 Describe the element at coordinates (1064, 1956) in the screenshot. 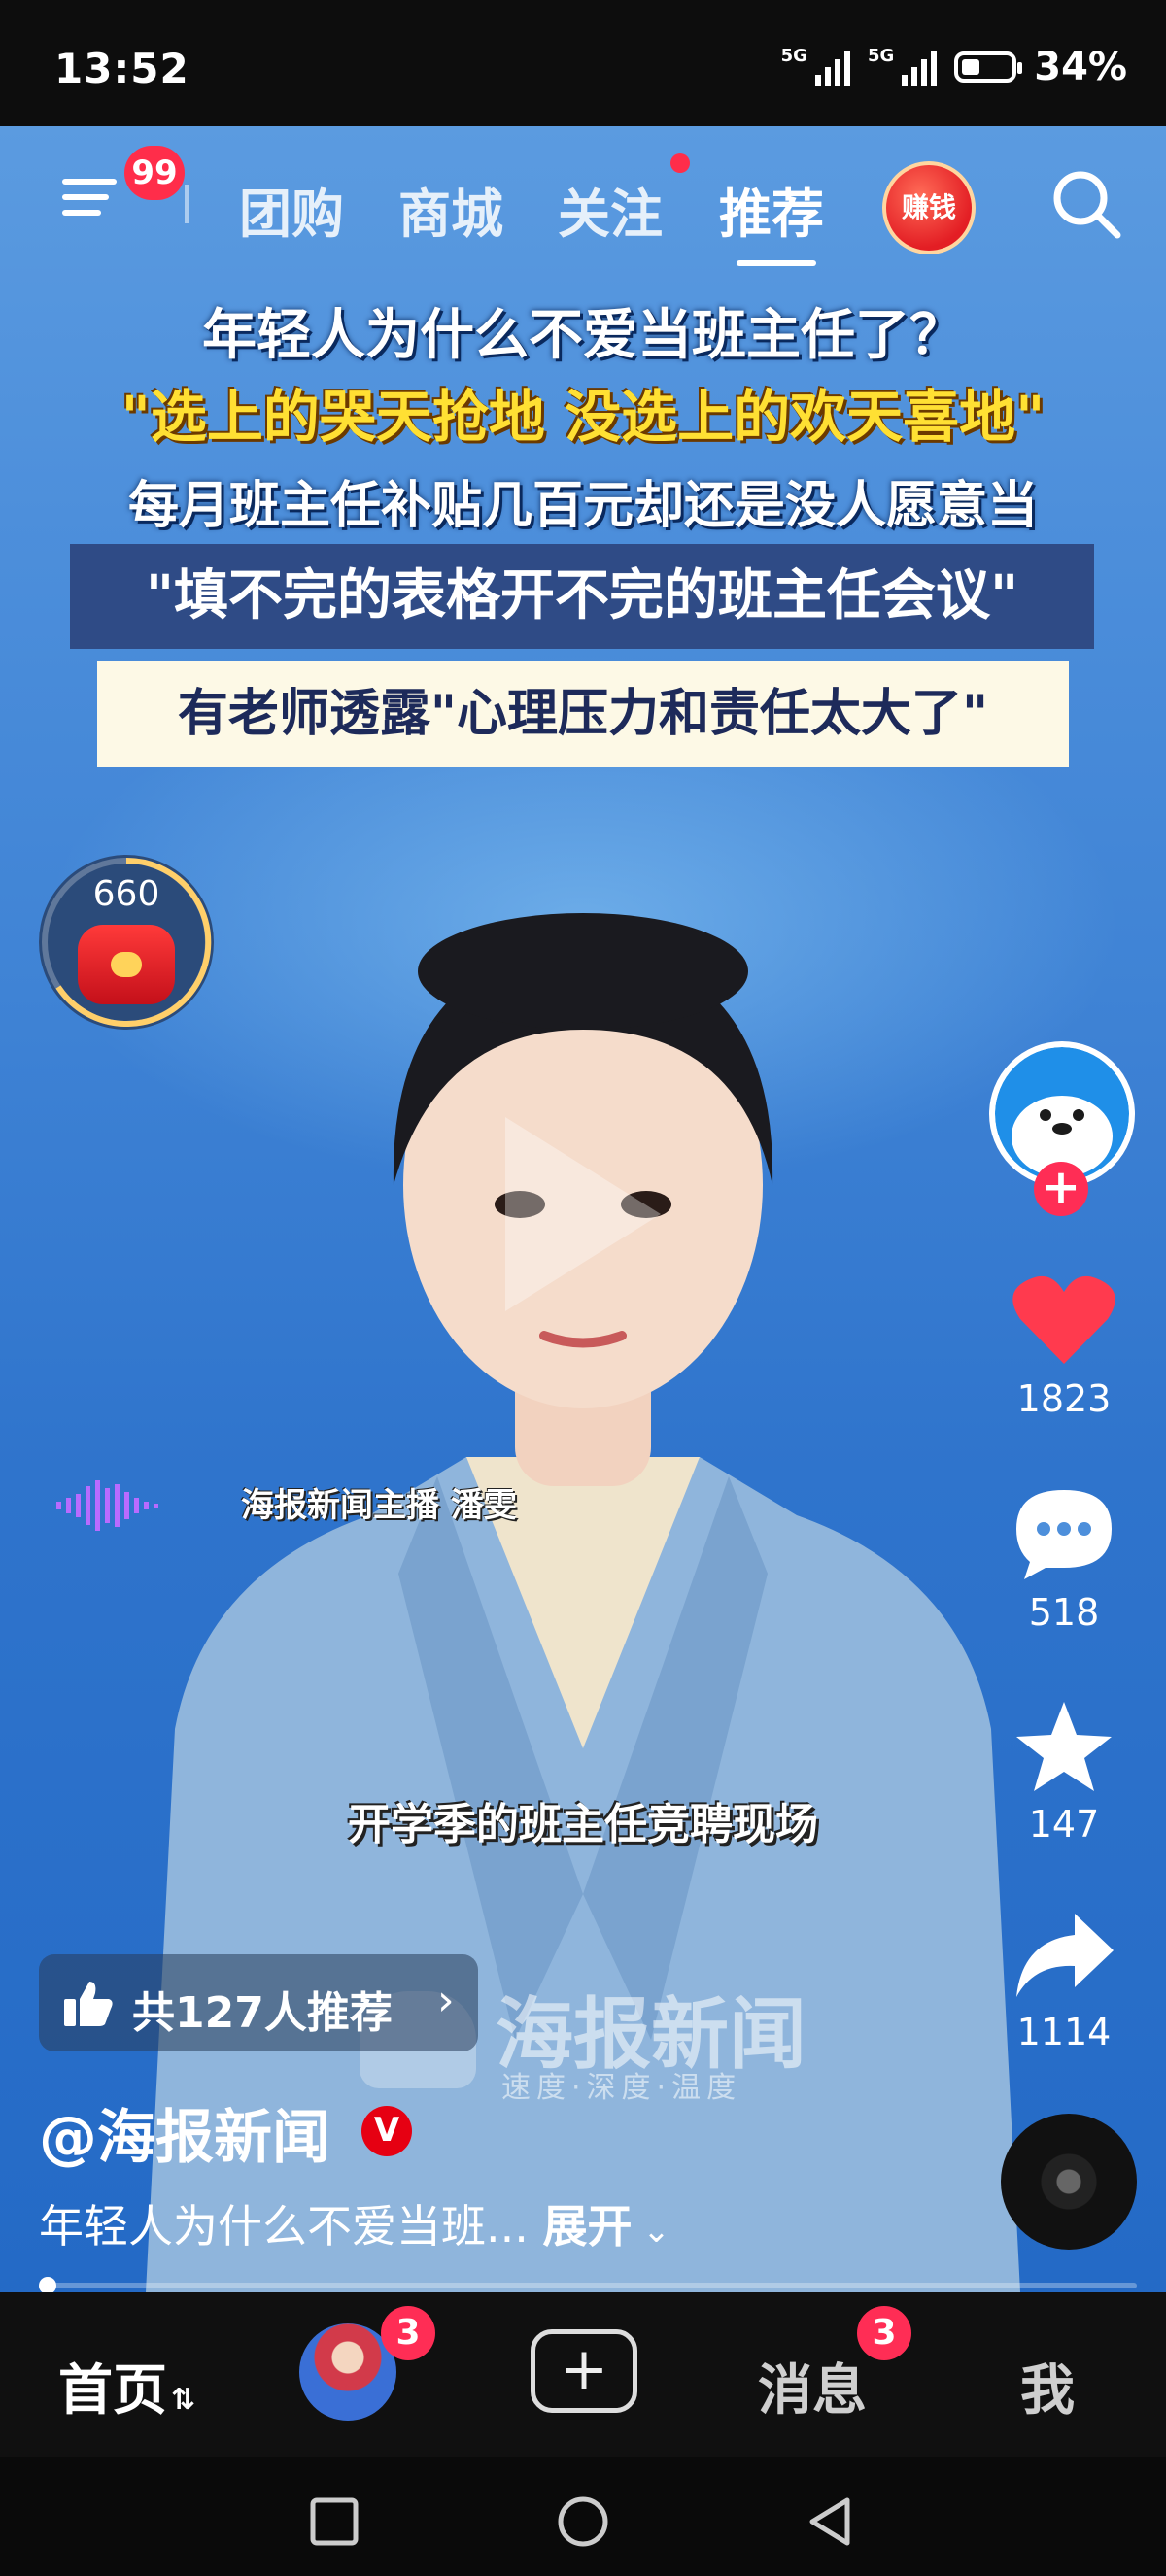

I see `share-icon` at that location.